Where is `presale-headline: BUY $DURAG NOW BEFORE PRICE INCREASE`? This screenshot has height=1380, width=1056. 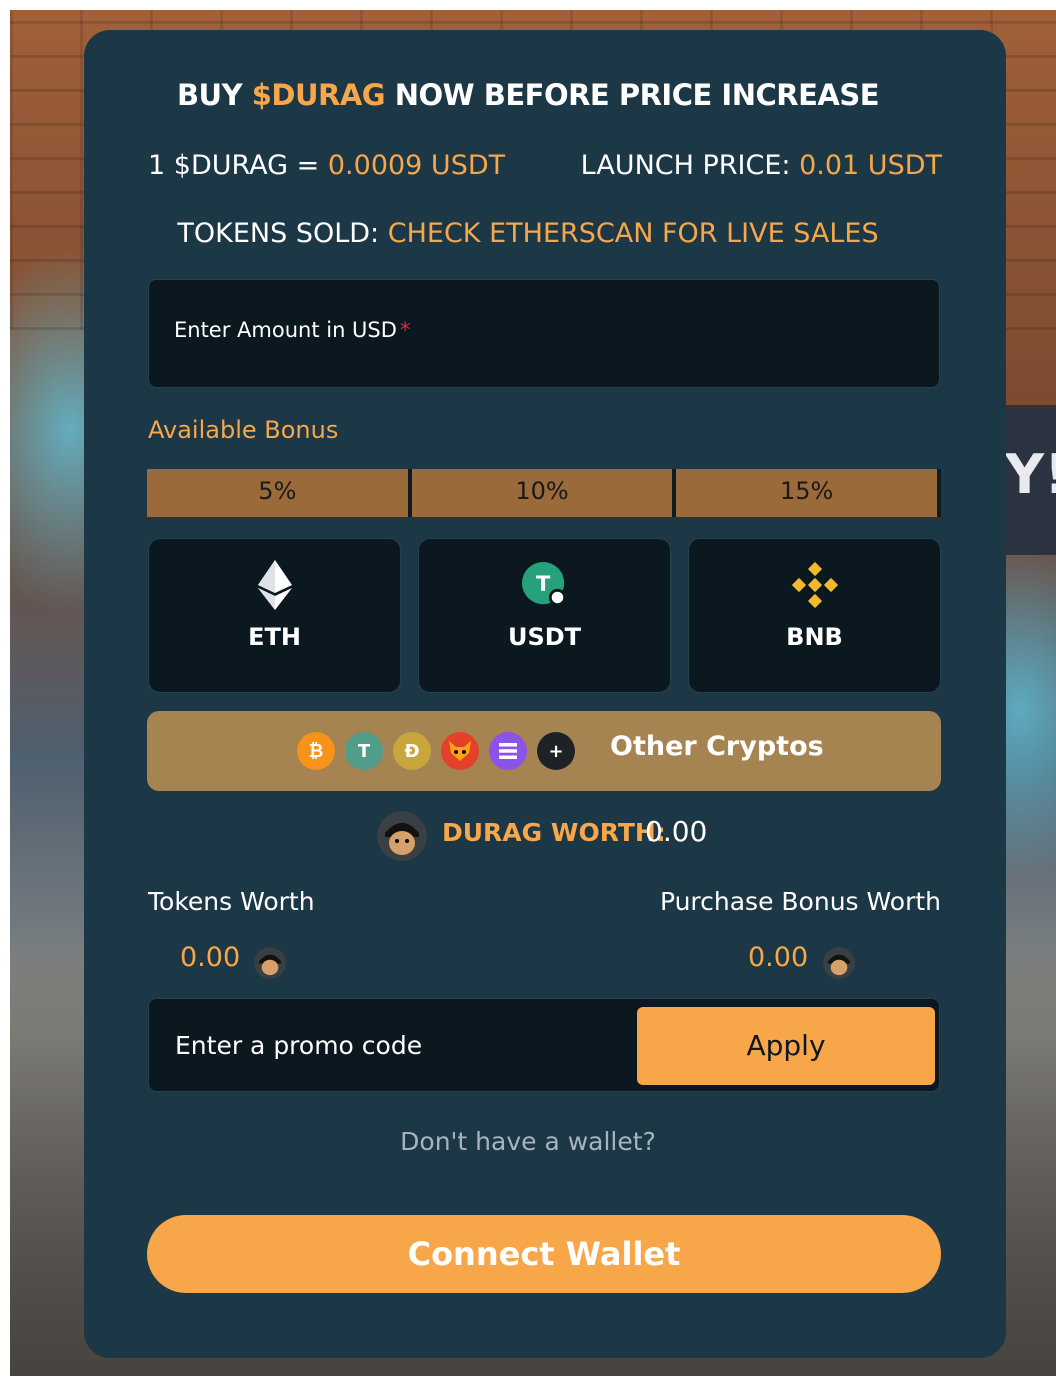
presale-headline: BUY $DURAG NOW BEFORE PRICE INCREASE is located at coordinates (528, 95).